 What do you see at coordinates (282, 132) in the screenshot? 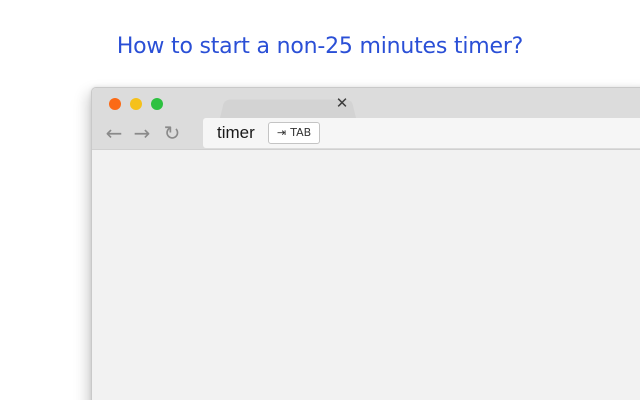
I see `tab-arrow-icon: ⇥` at bounding box center [282, 132].